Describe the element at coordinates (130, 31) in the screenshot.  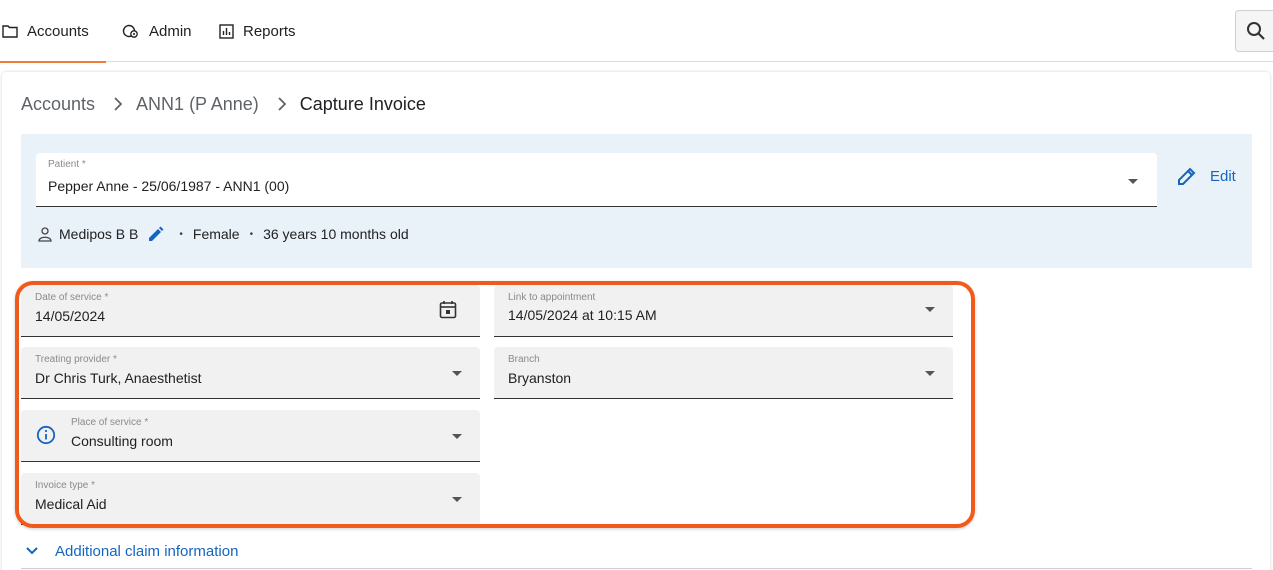
I see `admin-icon` at that location.